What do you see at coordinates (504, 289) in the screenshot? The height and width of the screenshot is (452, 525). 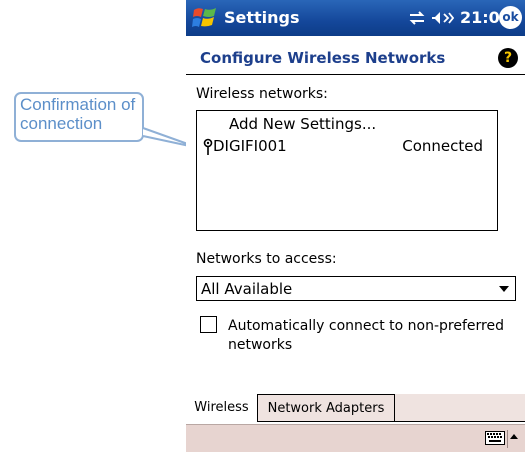 I see `chevron-down-icon` at bounding box center [504, 289].